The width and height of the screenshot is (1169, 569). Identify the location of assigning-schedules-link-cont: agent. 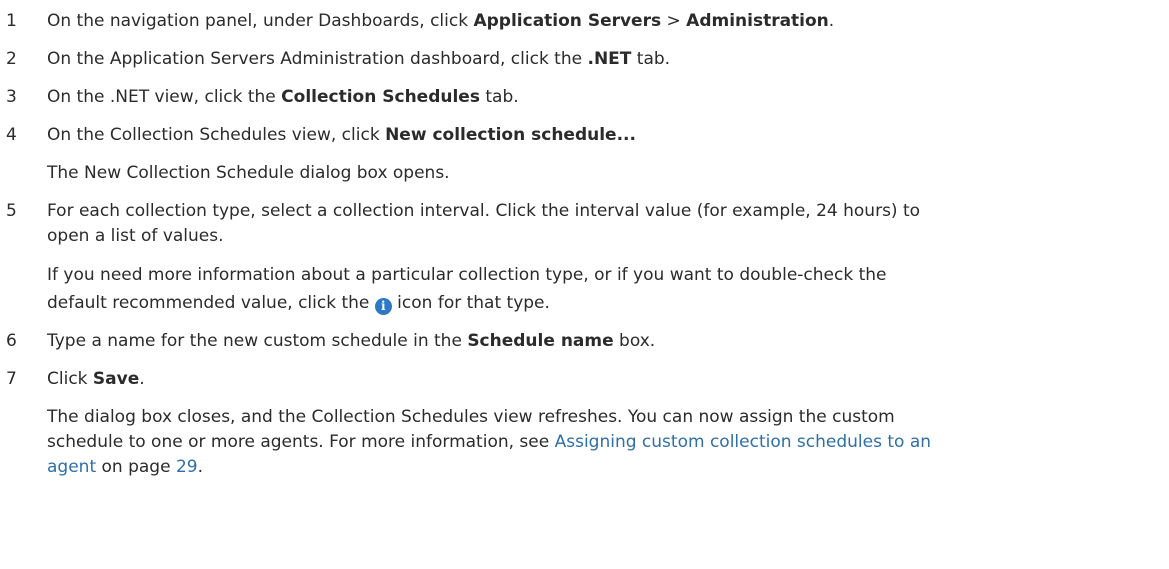
(71, 467).